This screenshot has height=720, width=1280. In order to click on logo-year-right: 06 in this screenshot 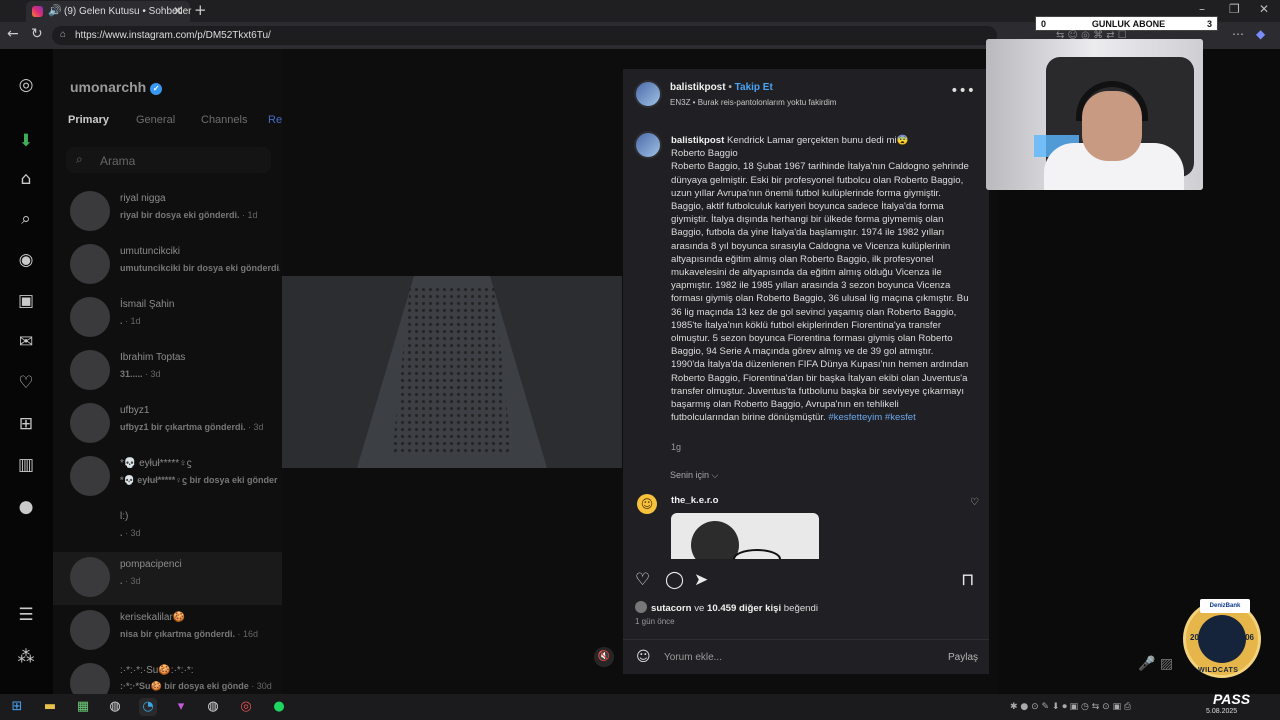, I will do `click(1249, 637)`.